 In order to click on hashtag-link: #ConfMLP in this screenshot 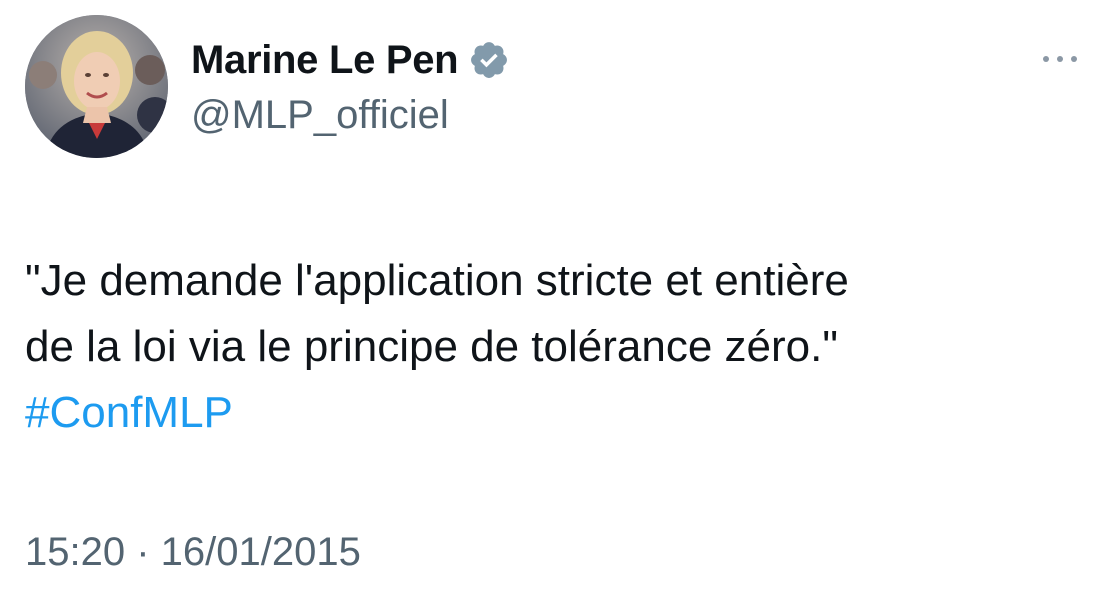, I will do `click(555, 413)`.